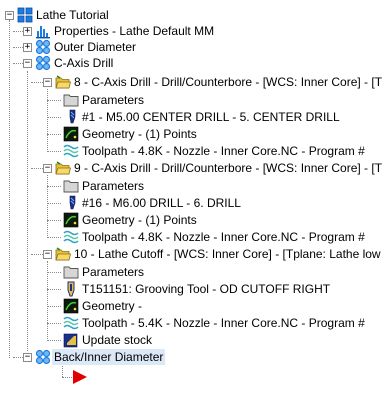  What do you see at coordinates (71, 289) in the screenshot?
I see `grooving-tool-icon` at bounding box center [71, 289].